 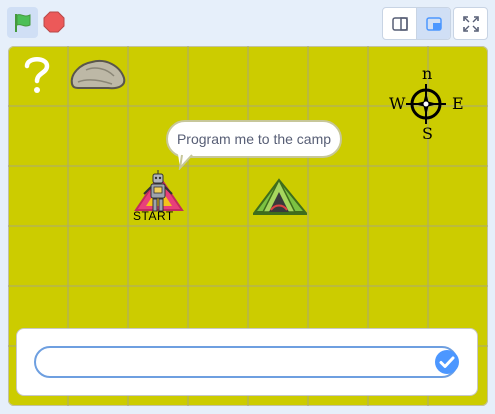 I want to click on green-flag-button, so click(x=22, y=22).